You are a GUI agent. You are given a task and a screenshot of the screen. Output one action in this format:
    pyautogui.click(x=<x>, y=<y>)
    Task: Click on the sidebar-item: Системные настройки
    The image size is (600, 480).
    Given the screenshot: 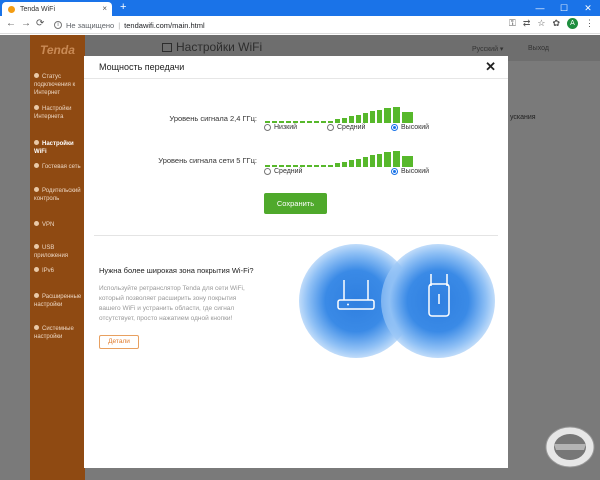 What is the action you would take?
    pyautogui.click(x=60, y=333)
    